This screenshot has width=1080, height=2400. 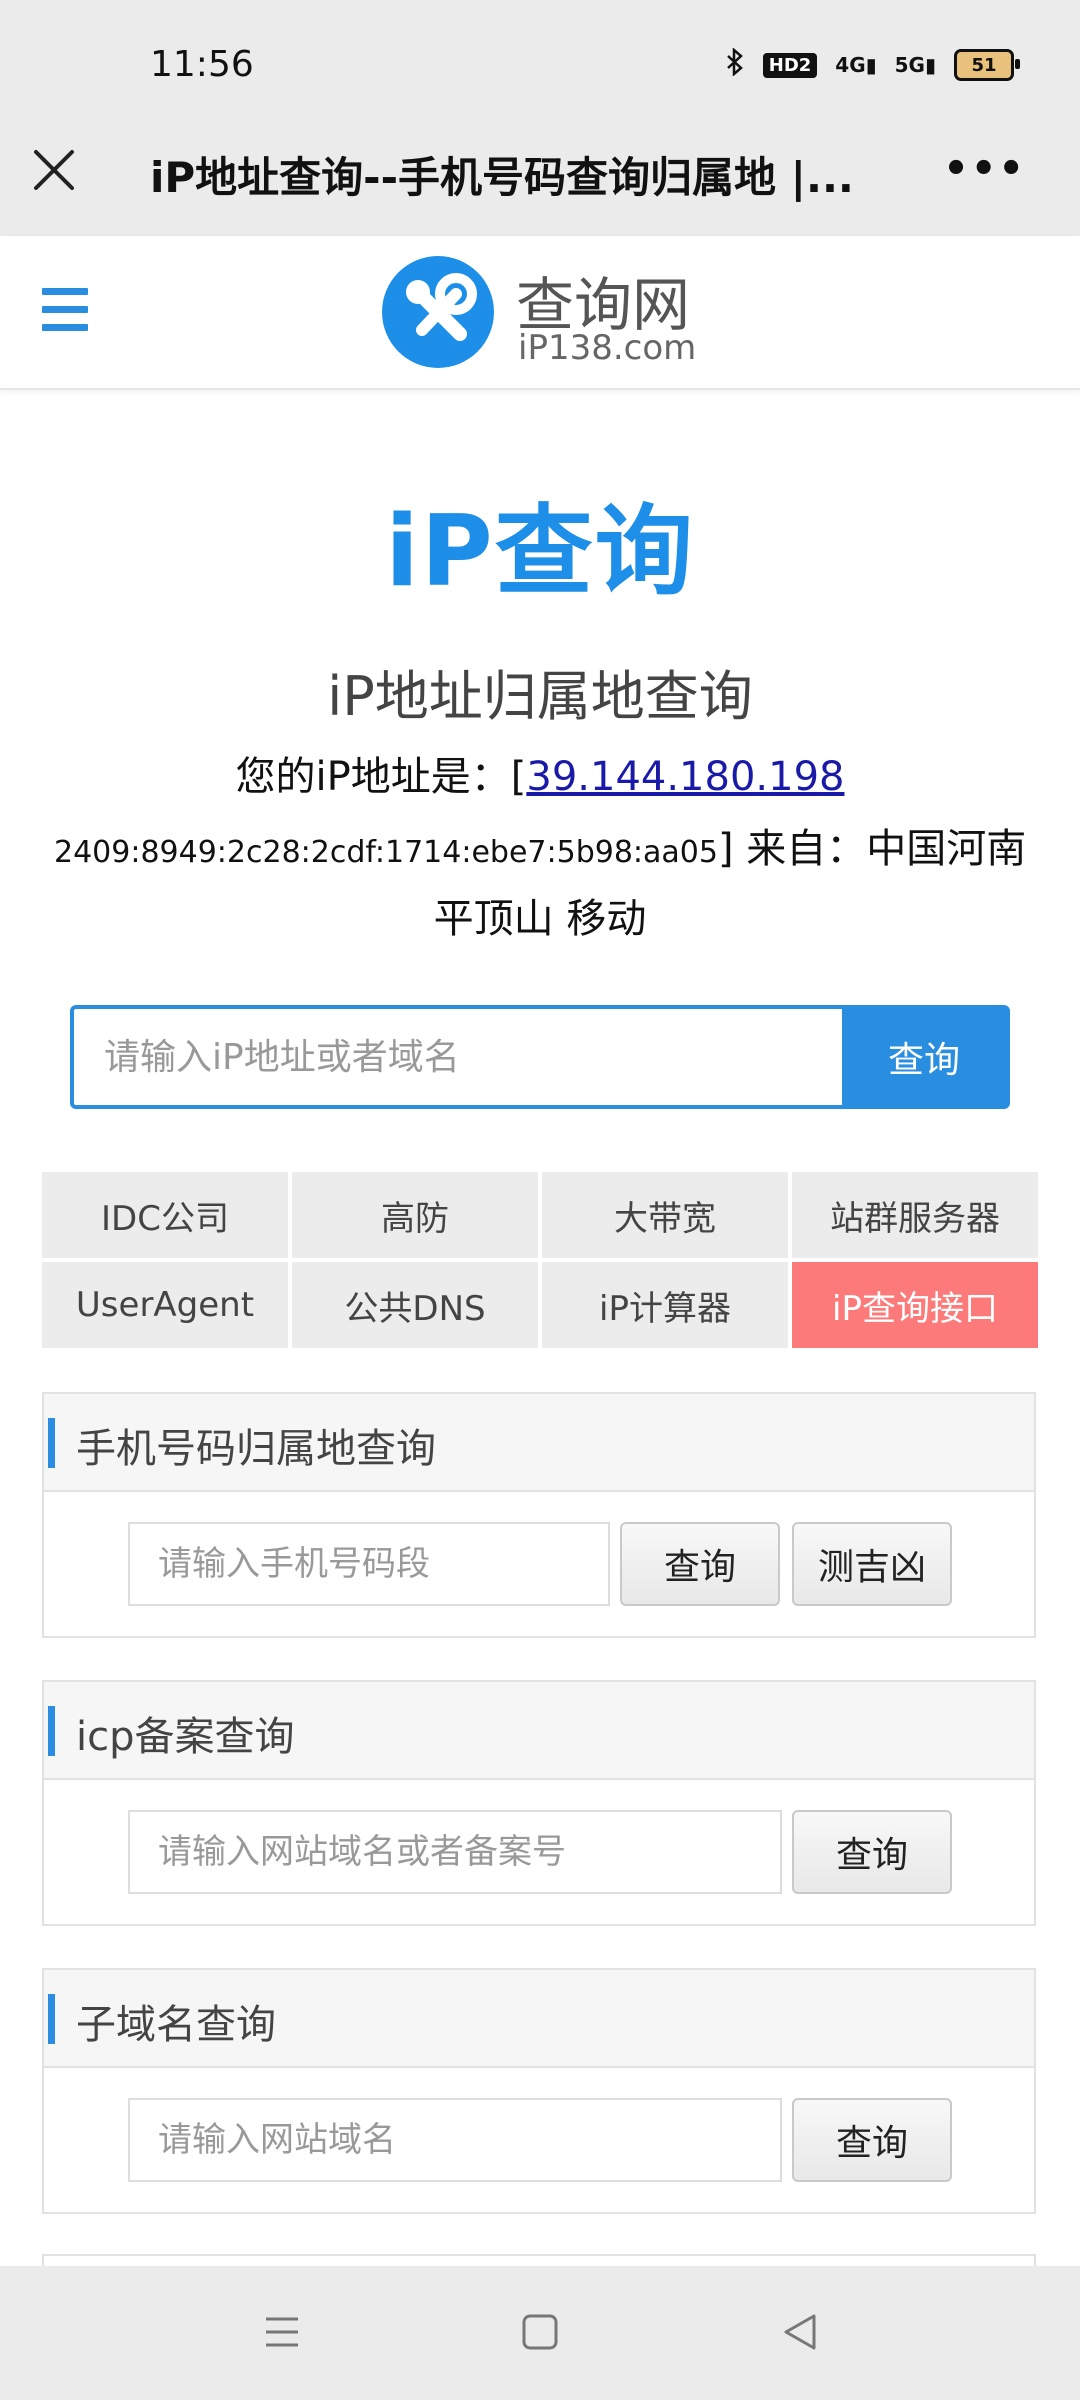 I want to click on sub-title: iP地址归属地查询, so click(x=540, y=696).